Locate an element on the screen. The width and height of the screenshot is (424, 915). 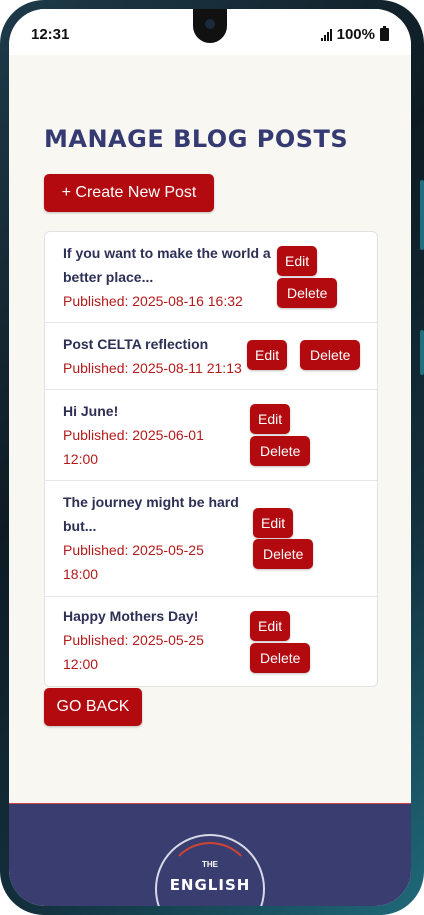
post-date: Published: 2025-08-11 21:13 is located at coordinates (152, 368).